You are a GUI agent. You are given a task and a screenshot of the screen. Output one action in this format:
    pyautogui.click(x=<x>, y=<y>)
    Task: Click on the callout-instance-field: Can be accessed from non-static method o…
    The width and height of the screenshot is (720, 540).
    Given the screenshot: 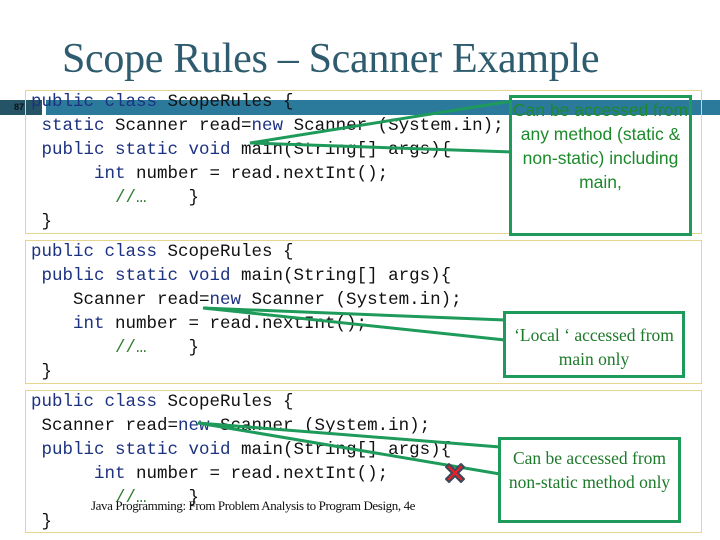 What is the action you would take?
    pyautogui.click(x=589, y=480)
    